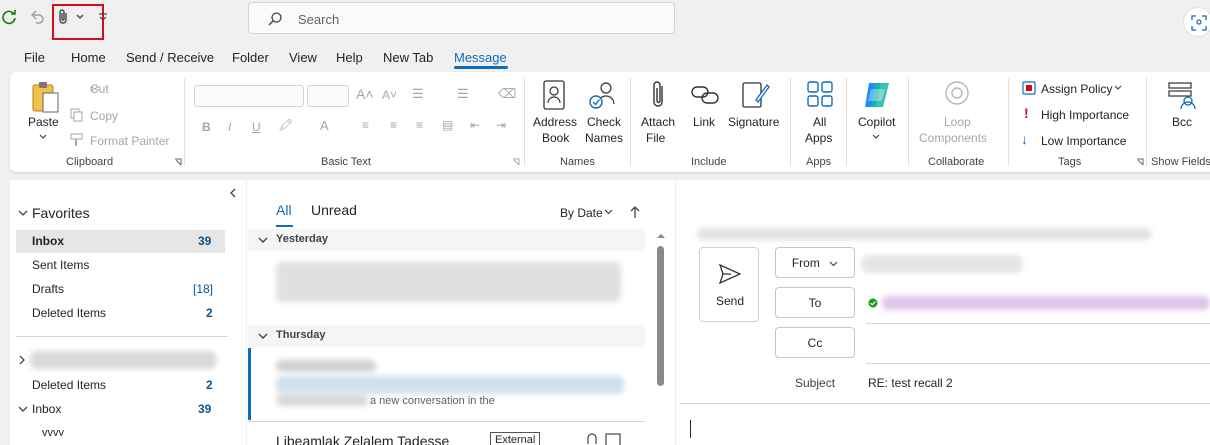 The image size is (1210, 445). What do you see at coordinates (555, 138) in the screenshot?
I see `address-book-line2: Book` at bounding box center [555, 138].